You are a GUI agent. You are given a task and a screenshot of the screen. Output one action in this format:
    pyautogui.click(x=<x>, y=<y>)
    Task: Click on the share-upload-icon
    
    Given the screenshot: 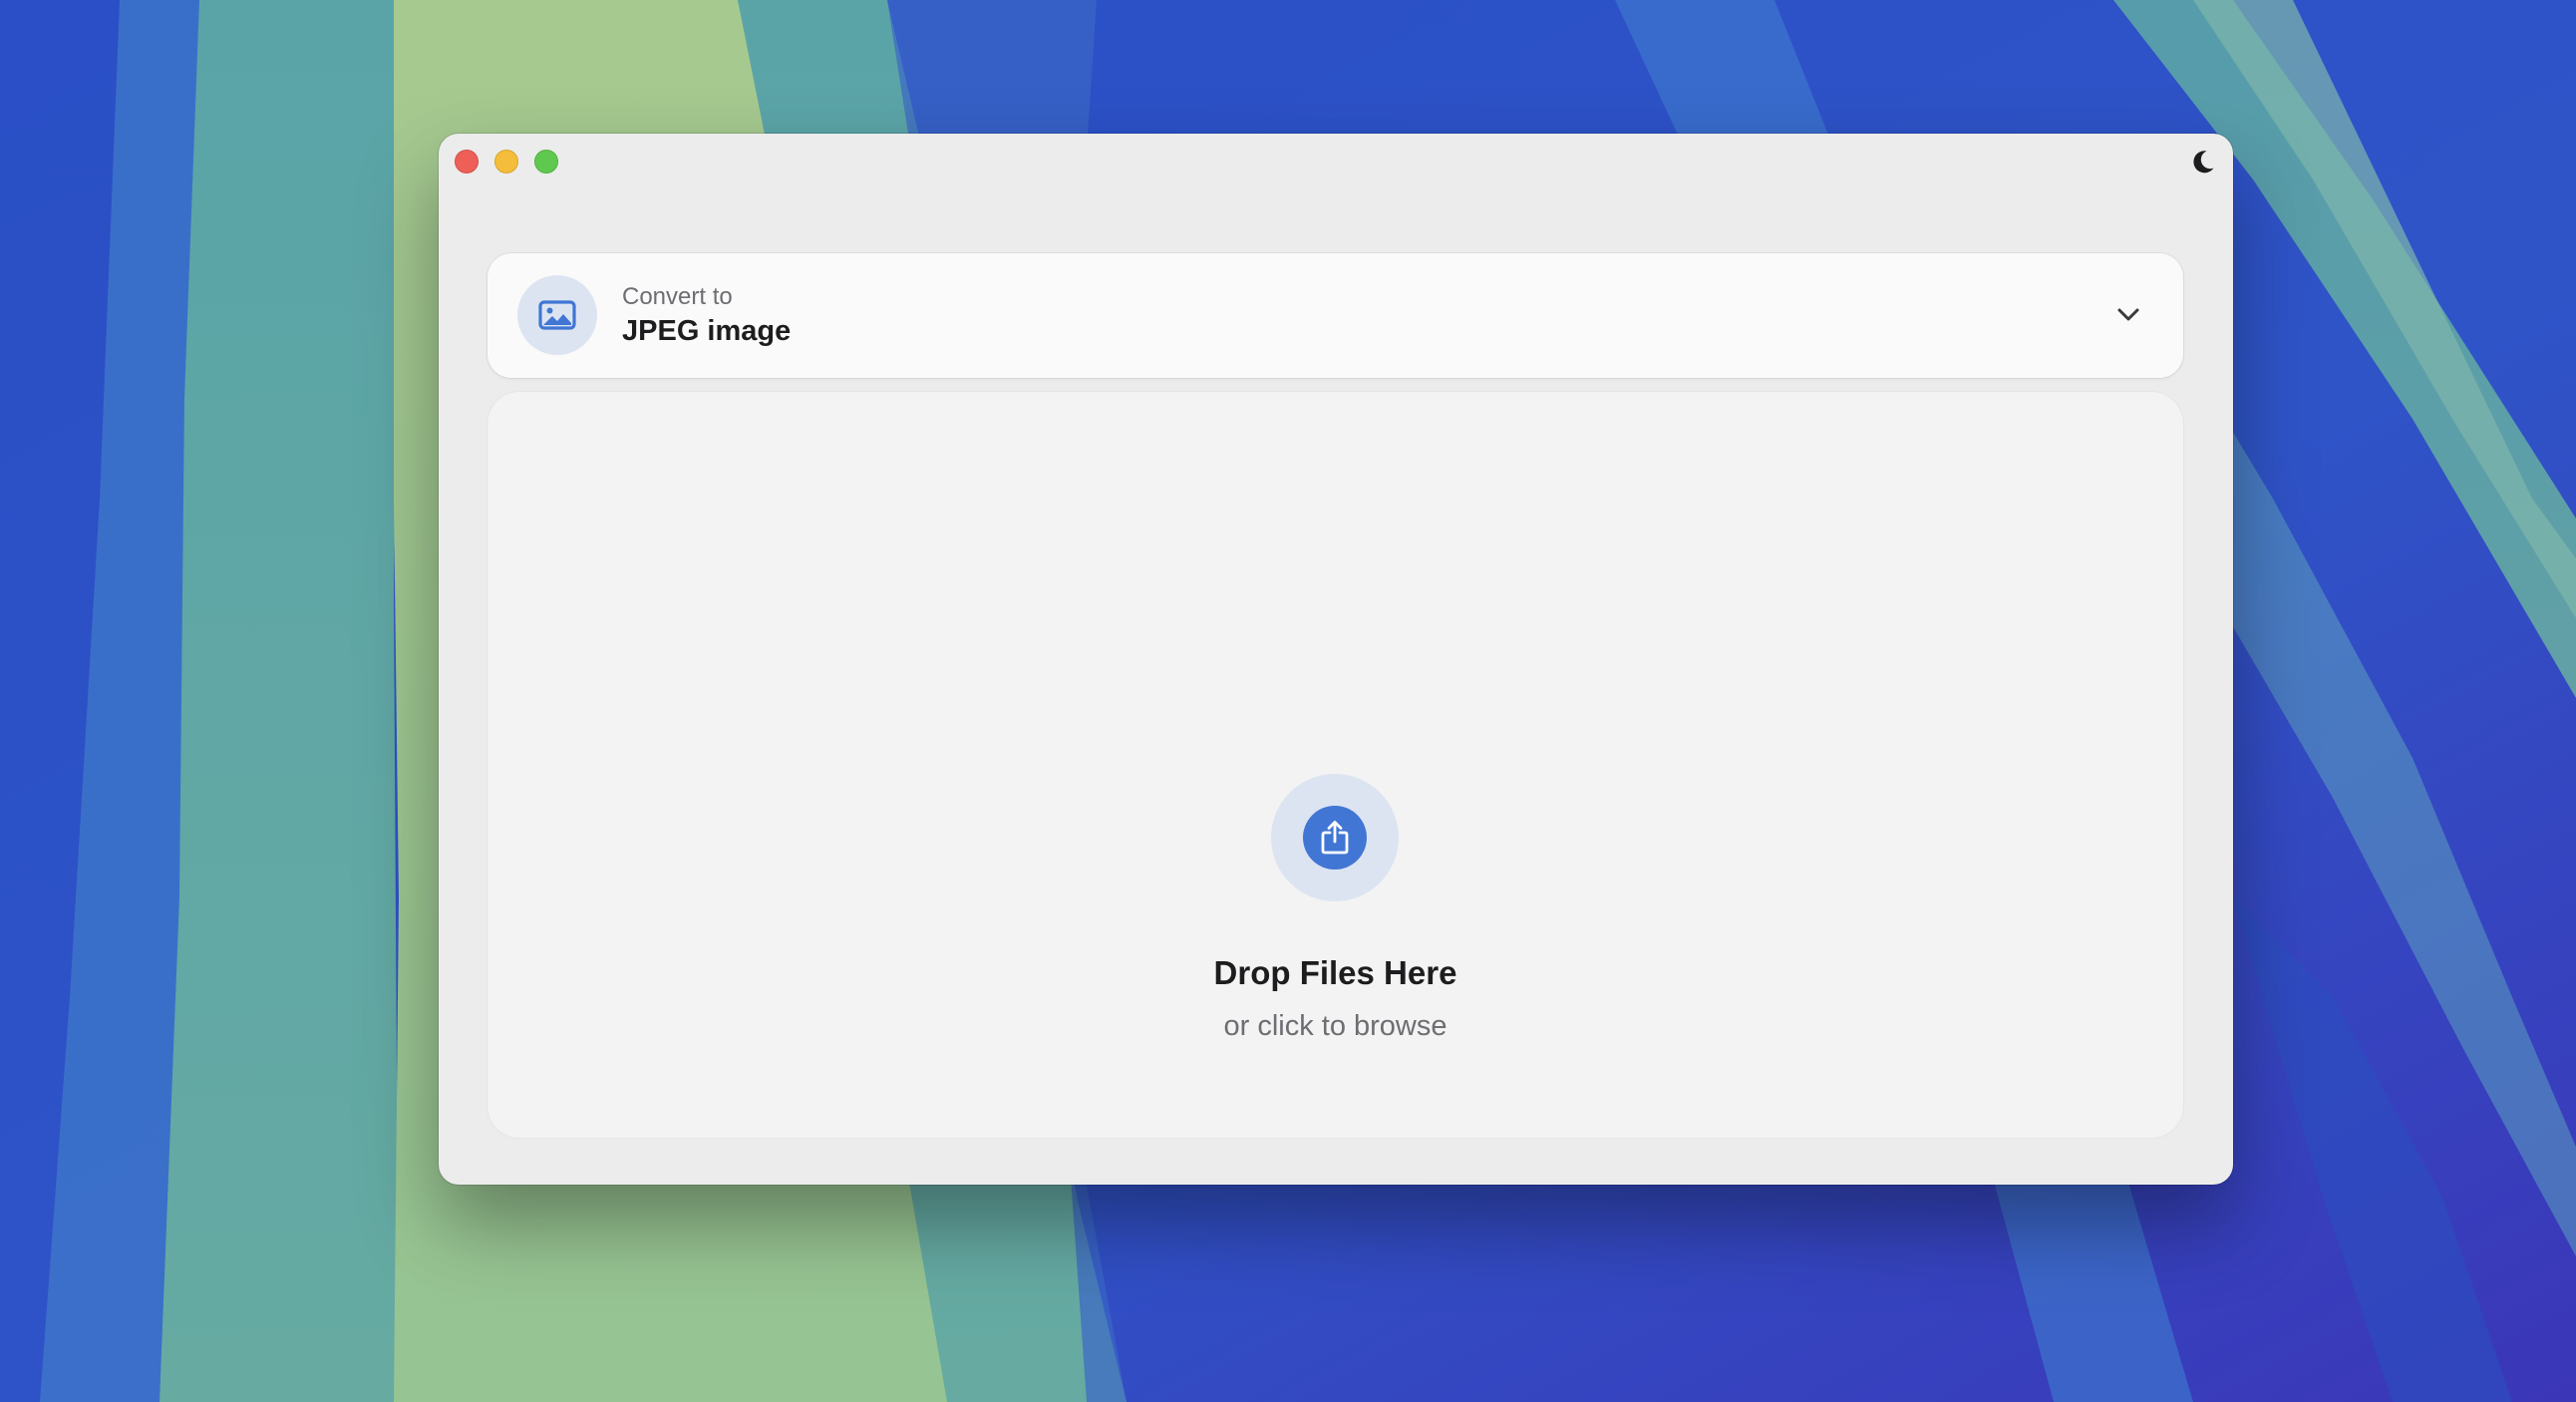 What is the action you would take?
    pyautogui.click(x=1335, y=838)
    